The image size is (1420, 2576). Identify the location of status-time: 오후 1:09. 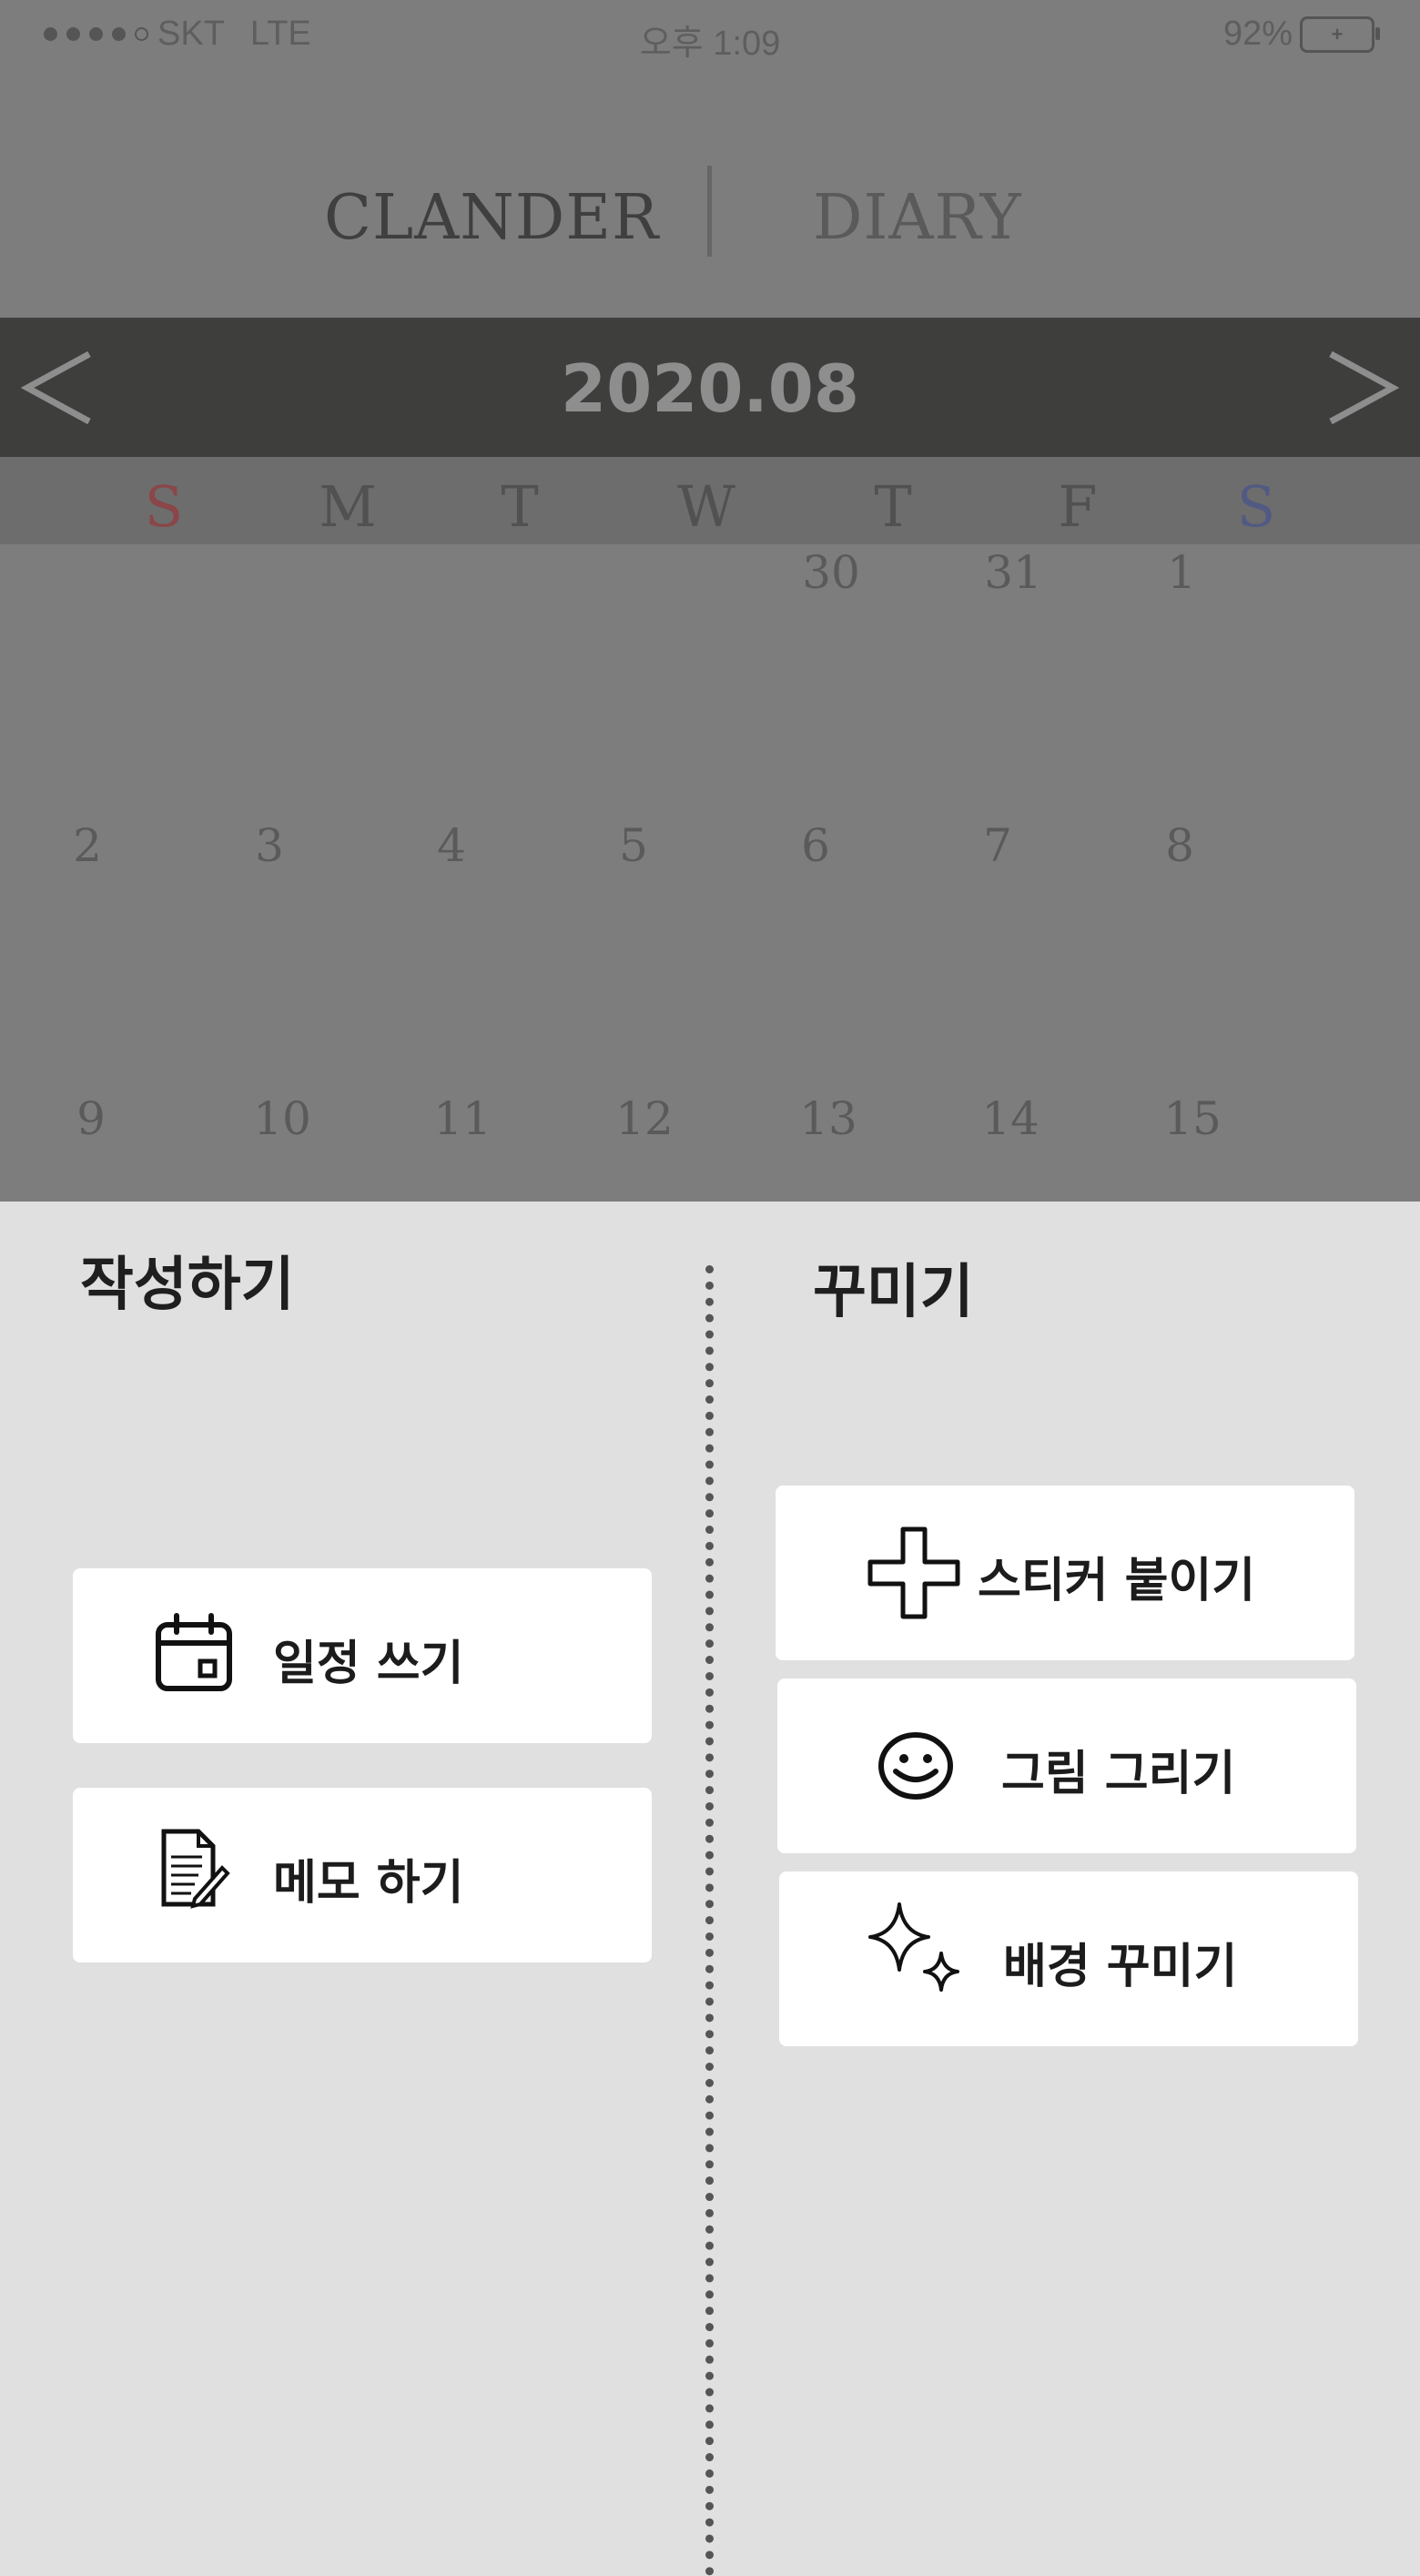
(710, 44).